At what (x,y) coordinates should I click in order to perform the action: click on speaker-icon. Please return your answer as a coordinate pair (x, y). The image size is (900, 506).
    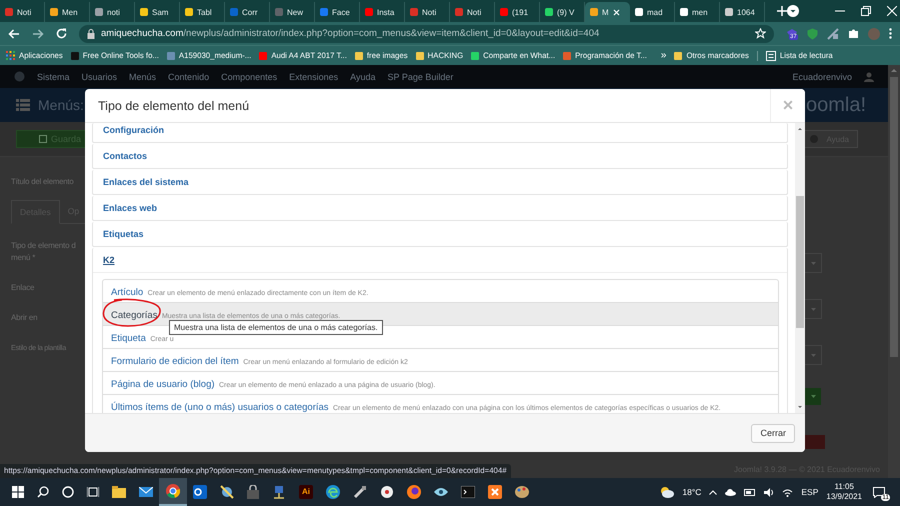
    Looking at the image, I should click on (769, 492).